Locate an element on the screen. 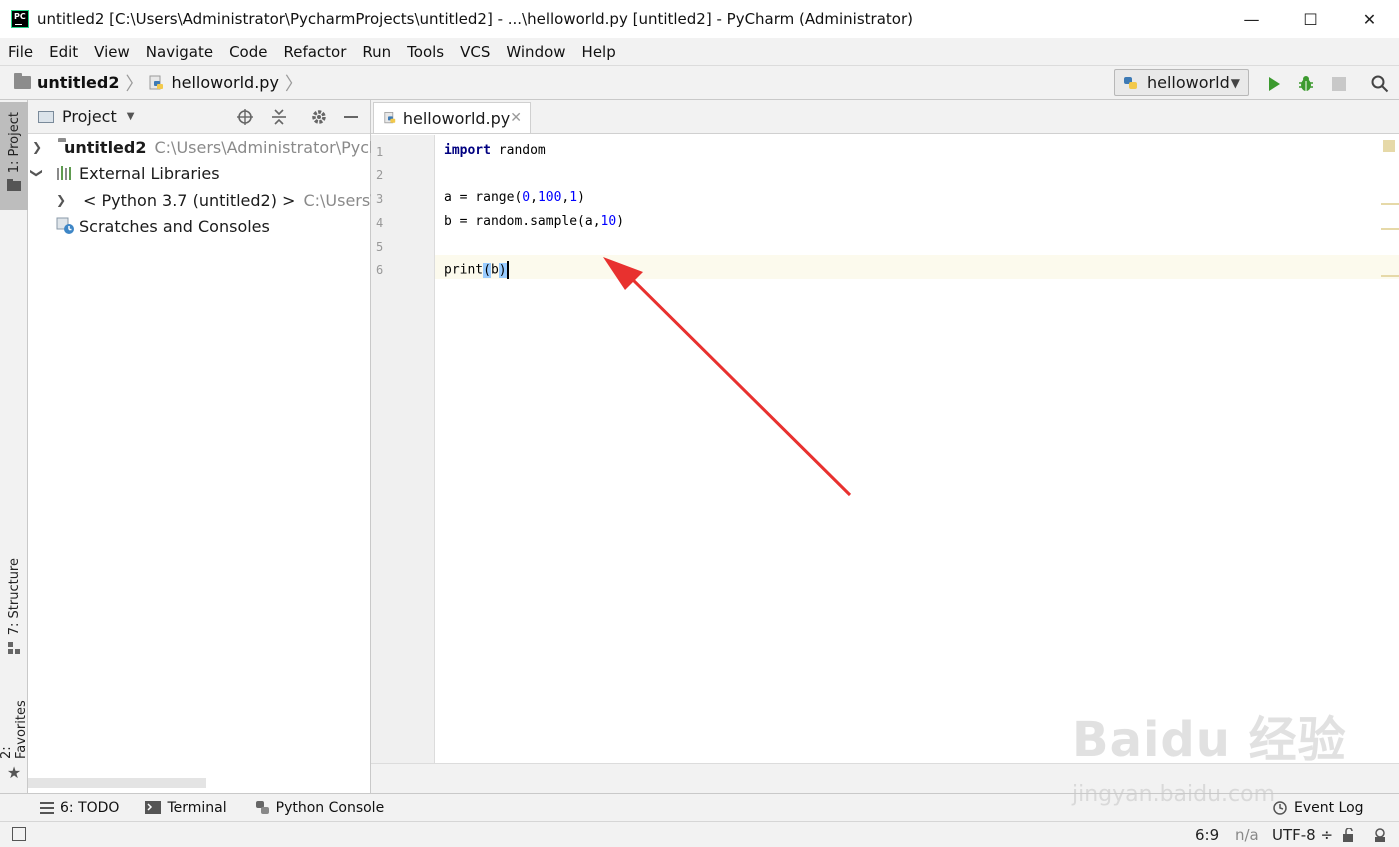  settings-button is located at coordinates (319, 117).